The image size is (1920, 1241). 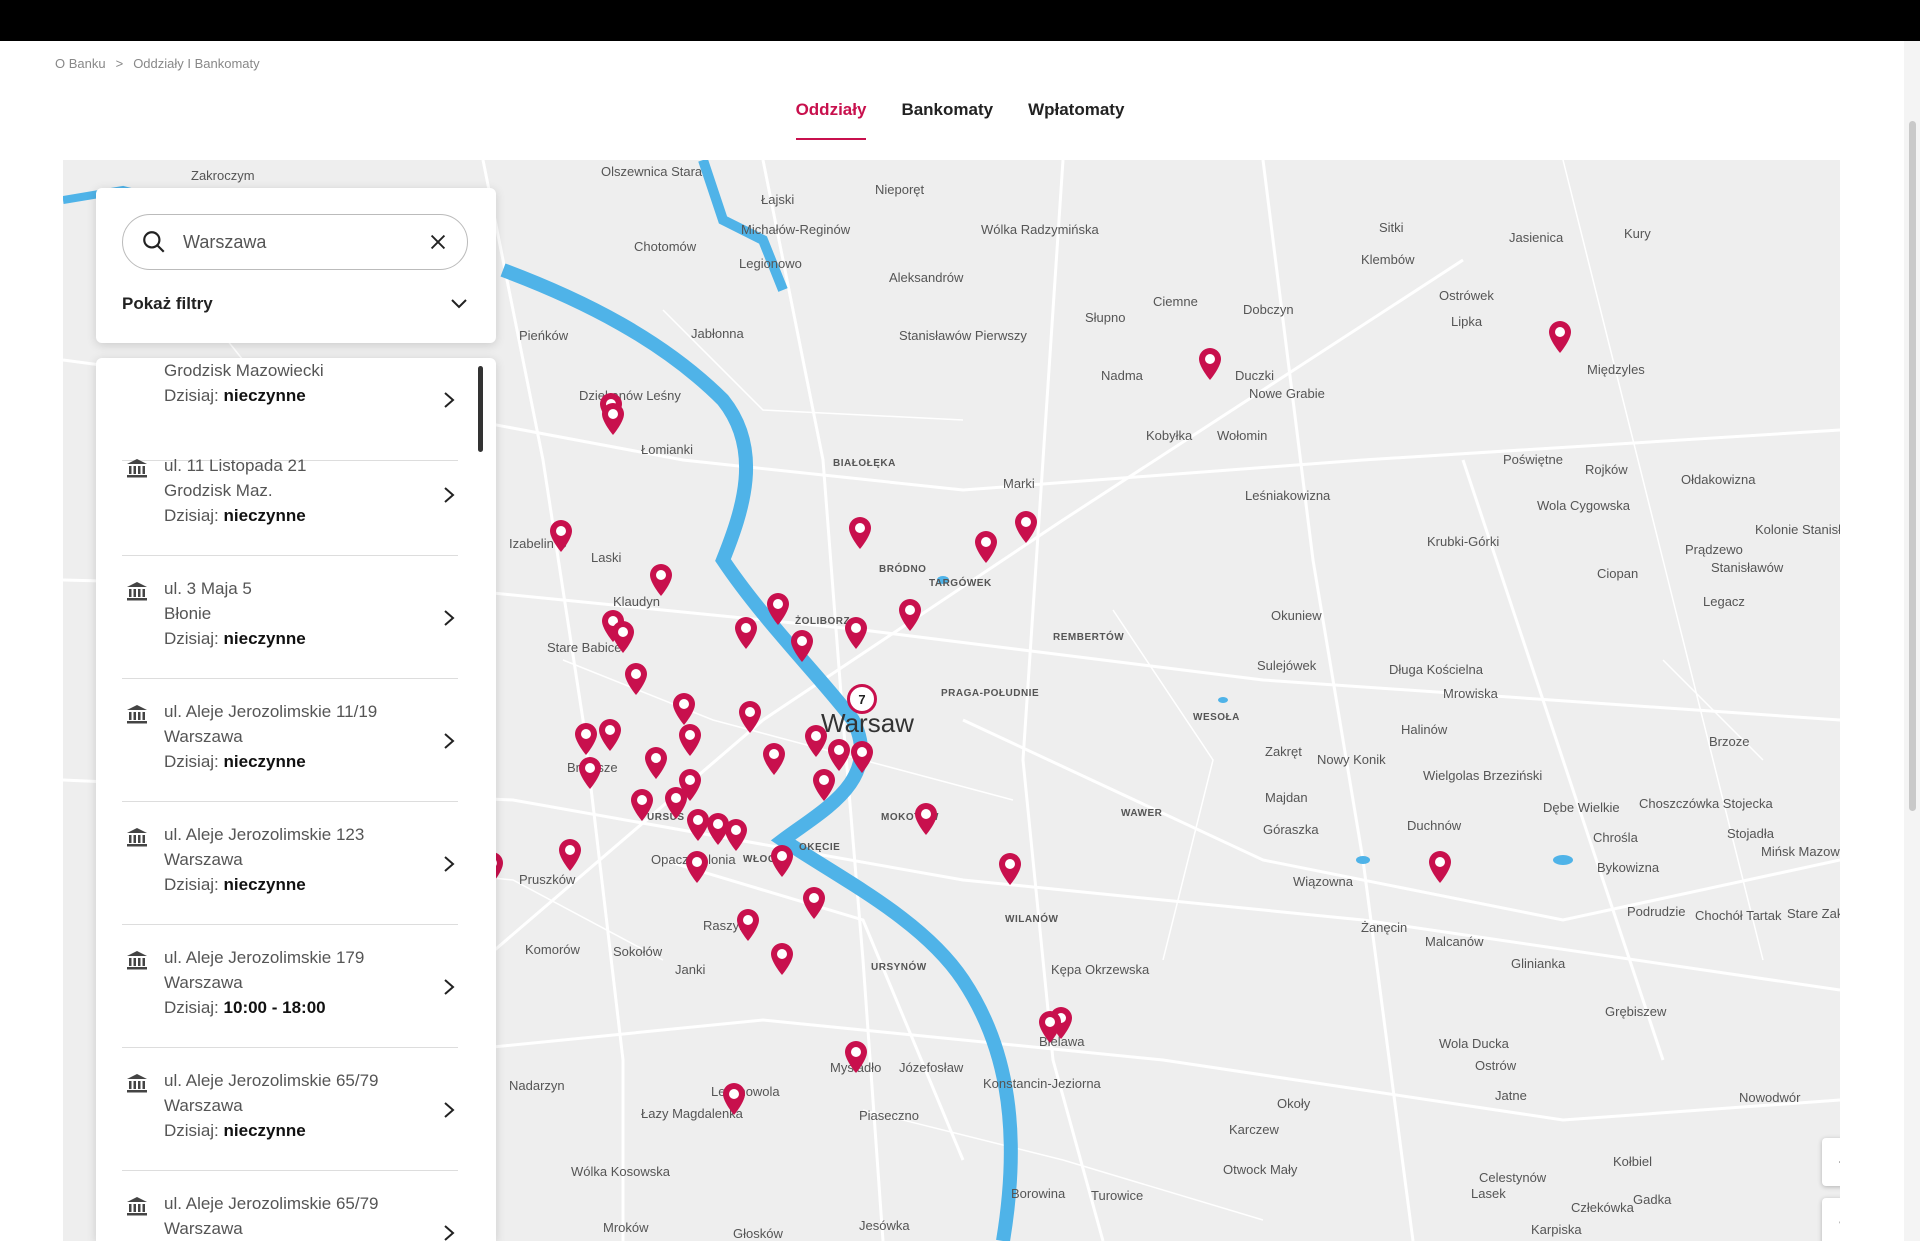 I want to click on district-label: PRAGA-POŁUDNIE, so click(x=990, y=693).